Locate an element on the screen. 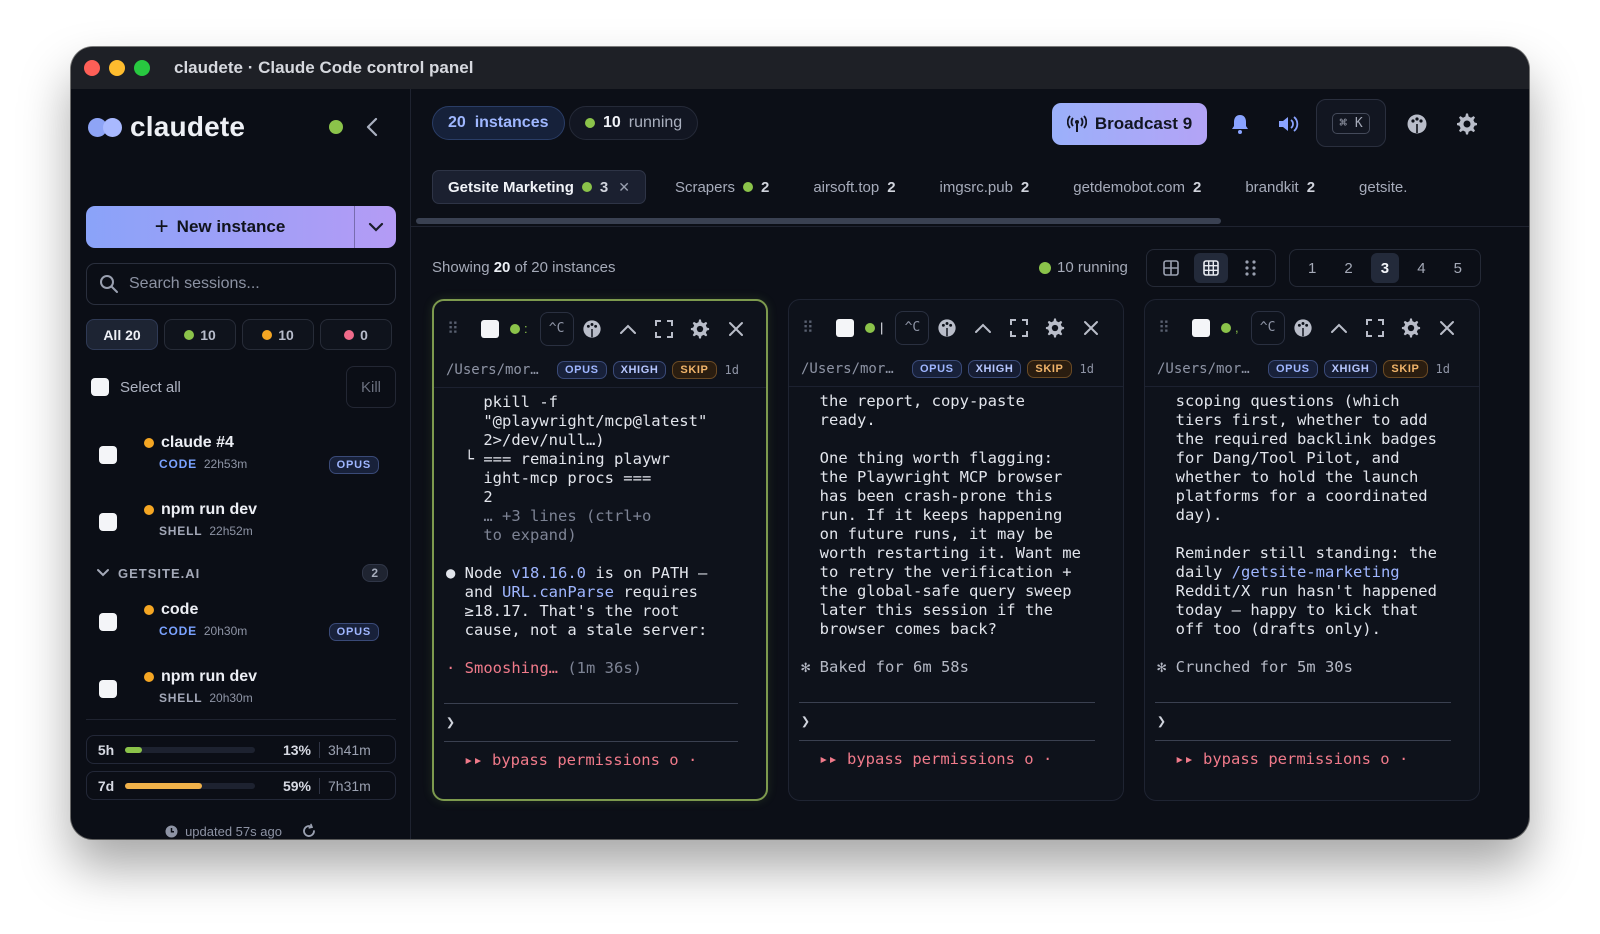 The image size is (1600, 934). fullscreen-icon is located at coordinates (663, 328).